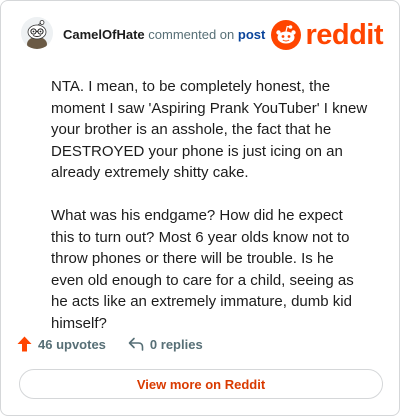 This screenshot has height=416, width=400. I want to click on reddit-snoo-icon, so click(286, 35).